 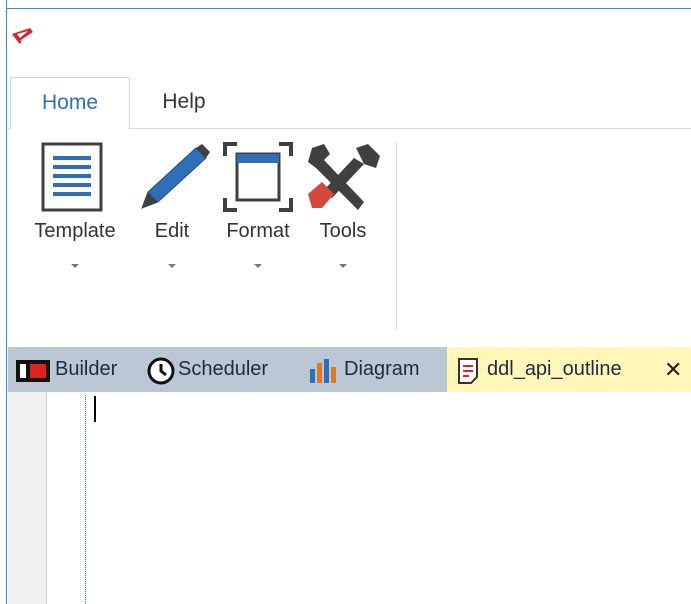 I want to click on text-caret, so click(x=95, y=409).